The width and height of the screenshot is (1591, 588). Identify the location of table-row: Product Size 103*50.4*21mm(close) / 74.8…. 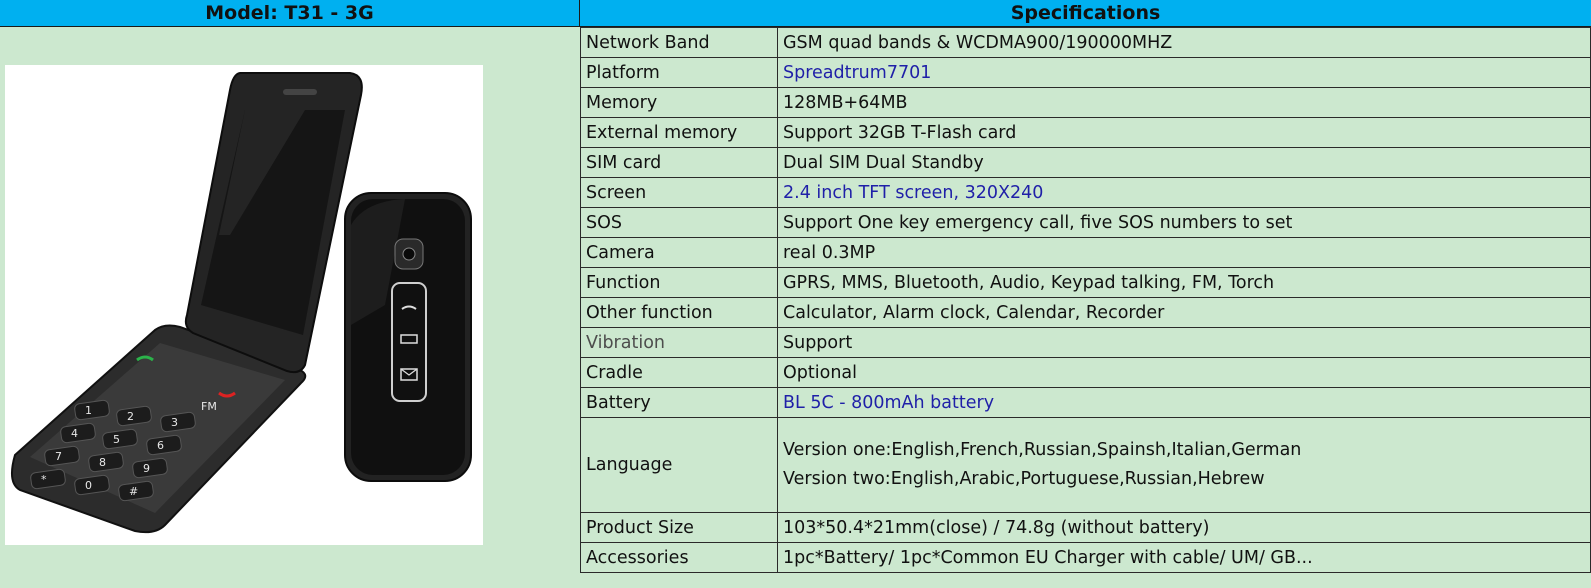
(1085, 527).